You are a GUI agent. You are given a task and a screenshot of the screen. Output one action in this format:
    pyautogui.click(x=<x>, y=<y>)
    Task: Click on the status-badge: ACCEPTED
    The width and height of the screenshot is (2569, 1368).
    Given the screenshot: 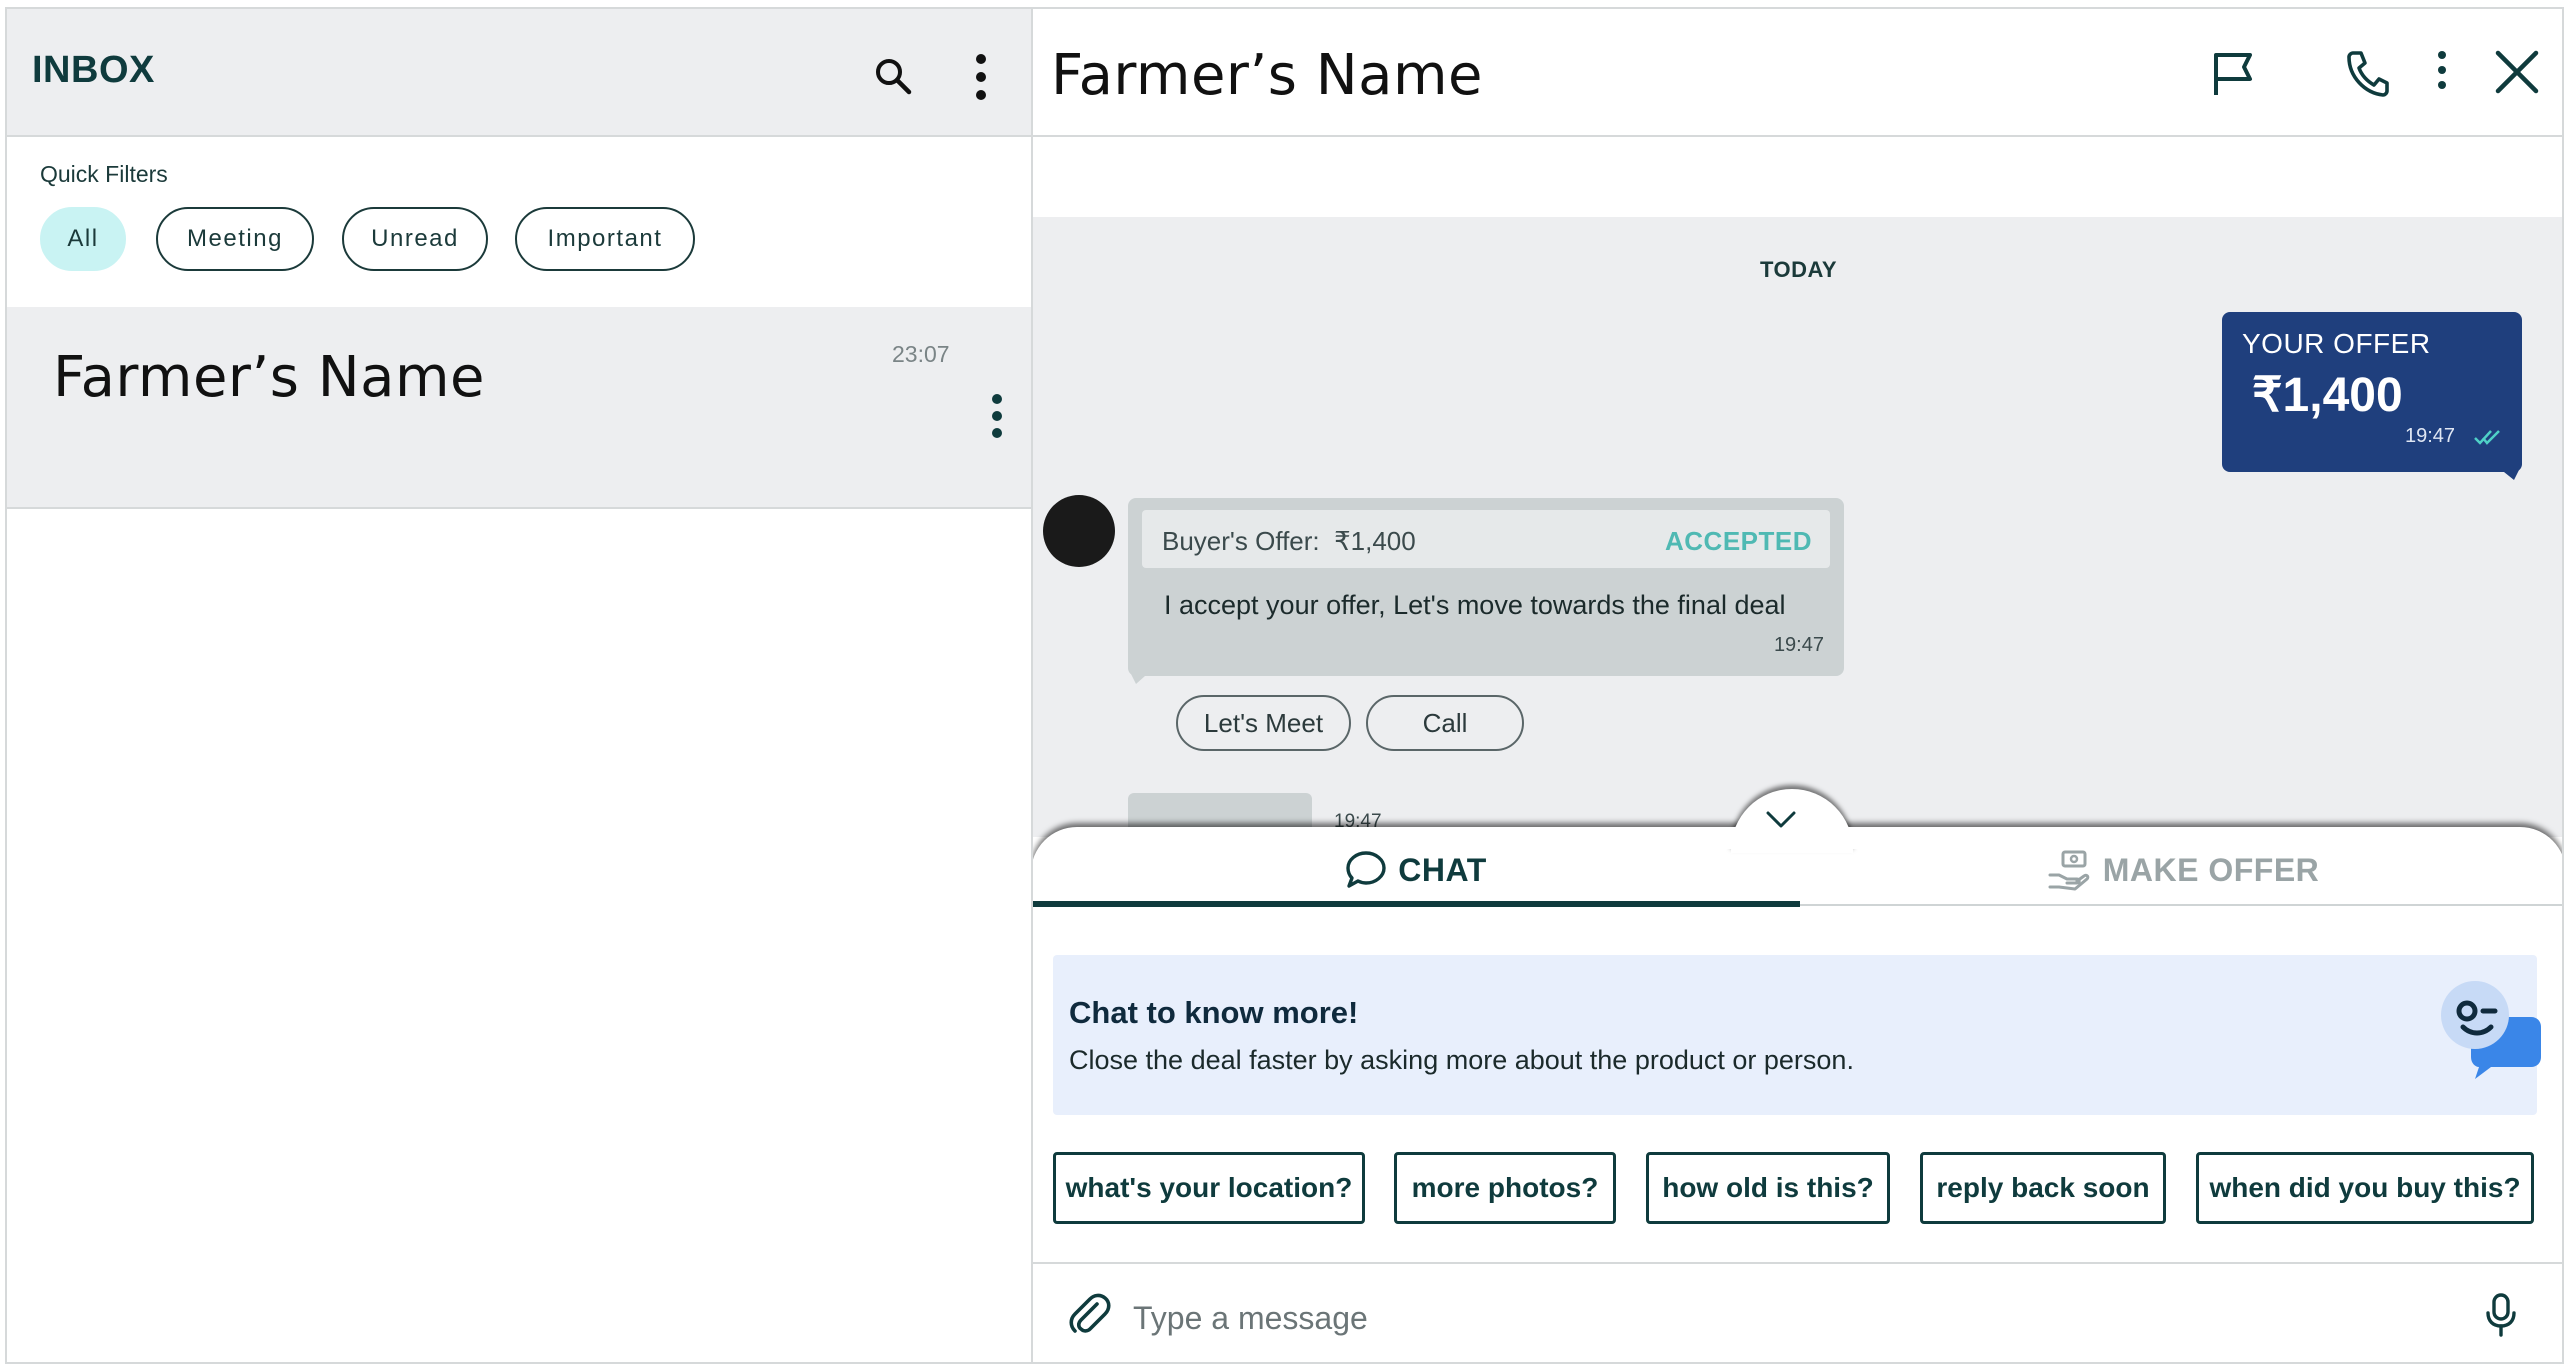 What is the action you would take?
    pyautogui.click(x=1738, y=541)
    